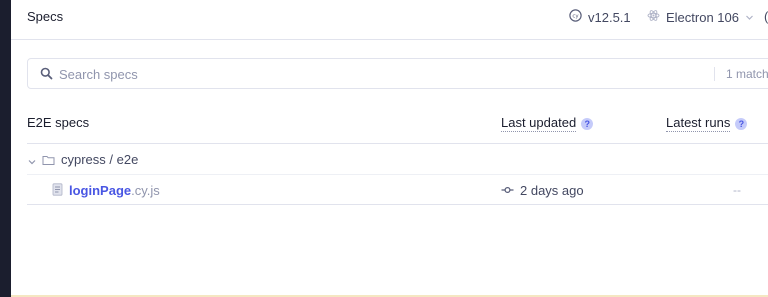  Describe the element at coordinates (145, 190) in the screenshot. I see `spec-file-ext: .cy.js` at that location.